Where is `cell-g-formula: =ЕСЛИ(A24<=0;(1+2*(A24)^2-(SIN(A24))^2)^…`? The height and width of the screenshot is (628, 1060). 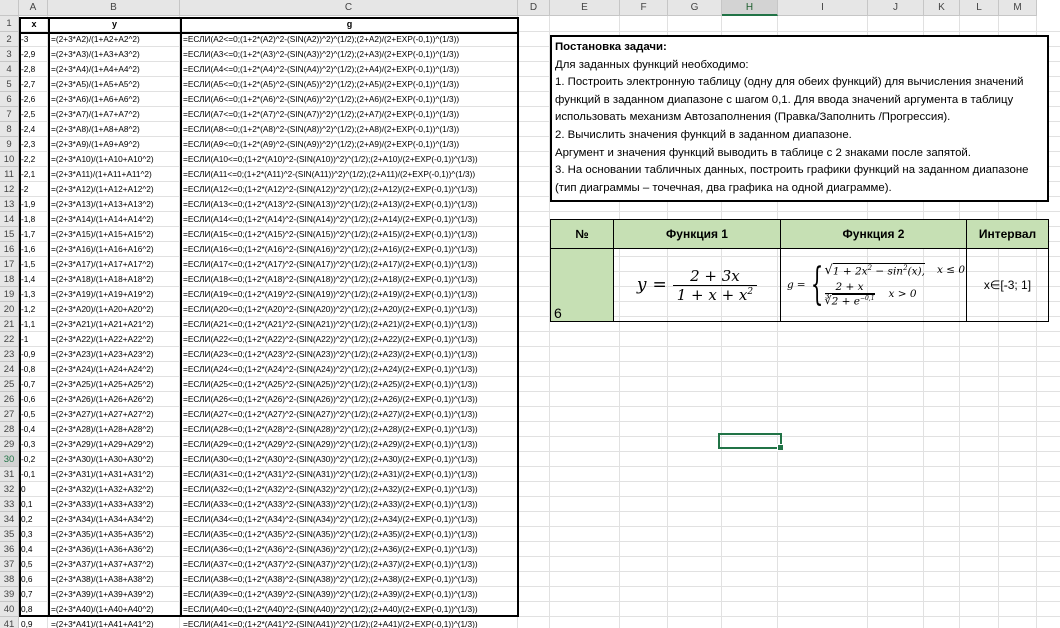
cell-g-formula: =ЕСЛИ(A24<=0;(1+2*(A24)^2-(SIN(A24))^2)^… is located at coordinates (350, 369).